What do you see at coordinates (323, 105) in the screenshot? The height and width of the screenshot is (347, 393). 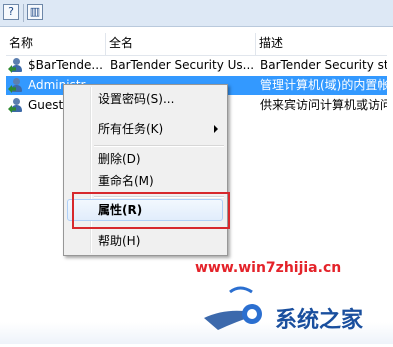 I see `row-description: 供来宾访问计算机或访问` at bounding box center [323, 105].